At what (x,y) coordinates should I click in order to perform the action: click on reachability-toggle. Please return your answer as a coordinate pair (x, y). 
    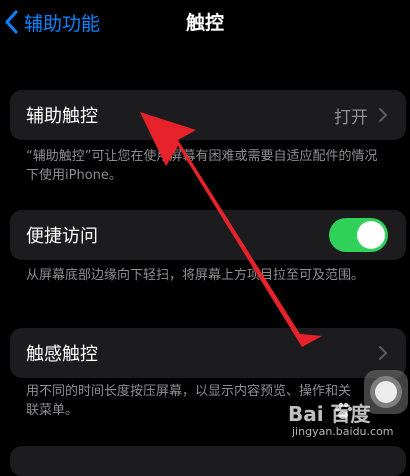
    Looking at the image, I should click on (358, 235).